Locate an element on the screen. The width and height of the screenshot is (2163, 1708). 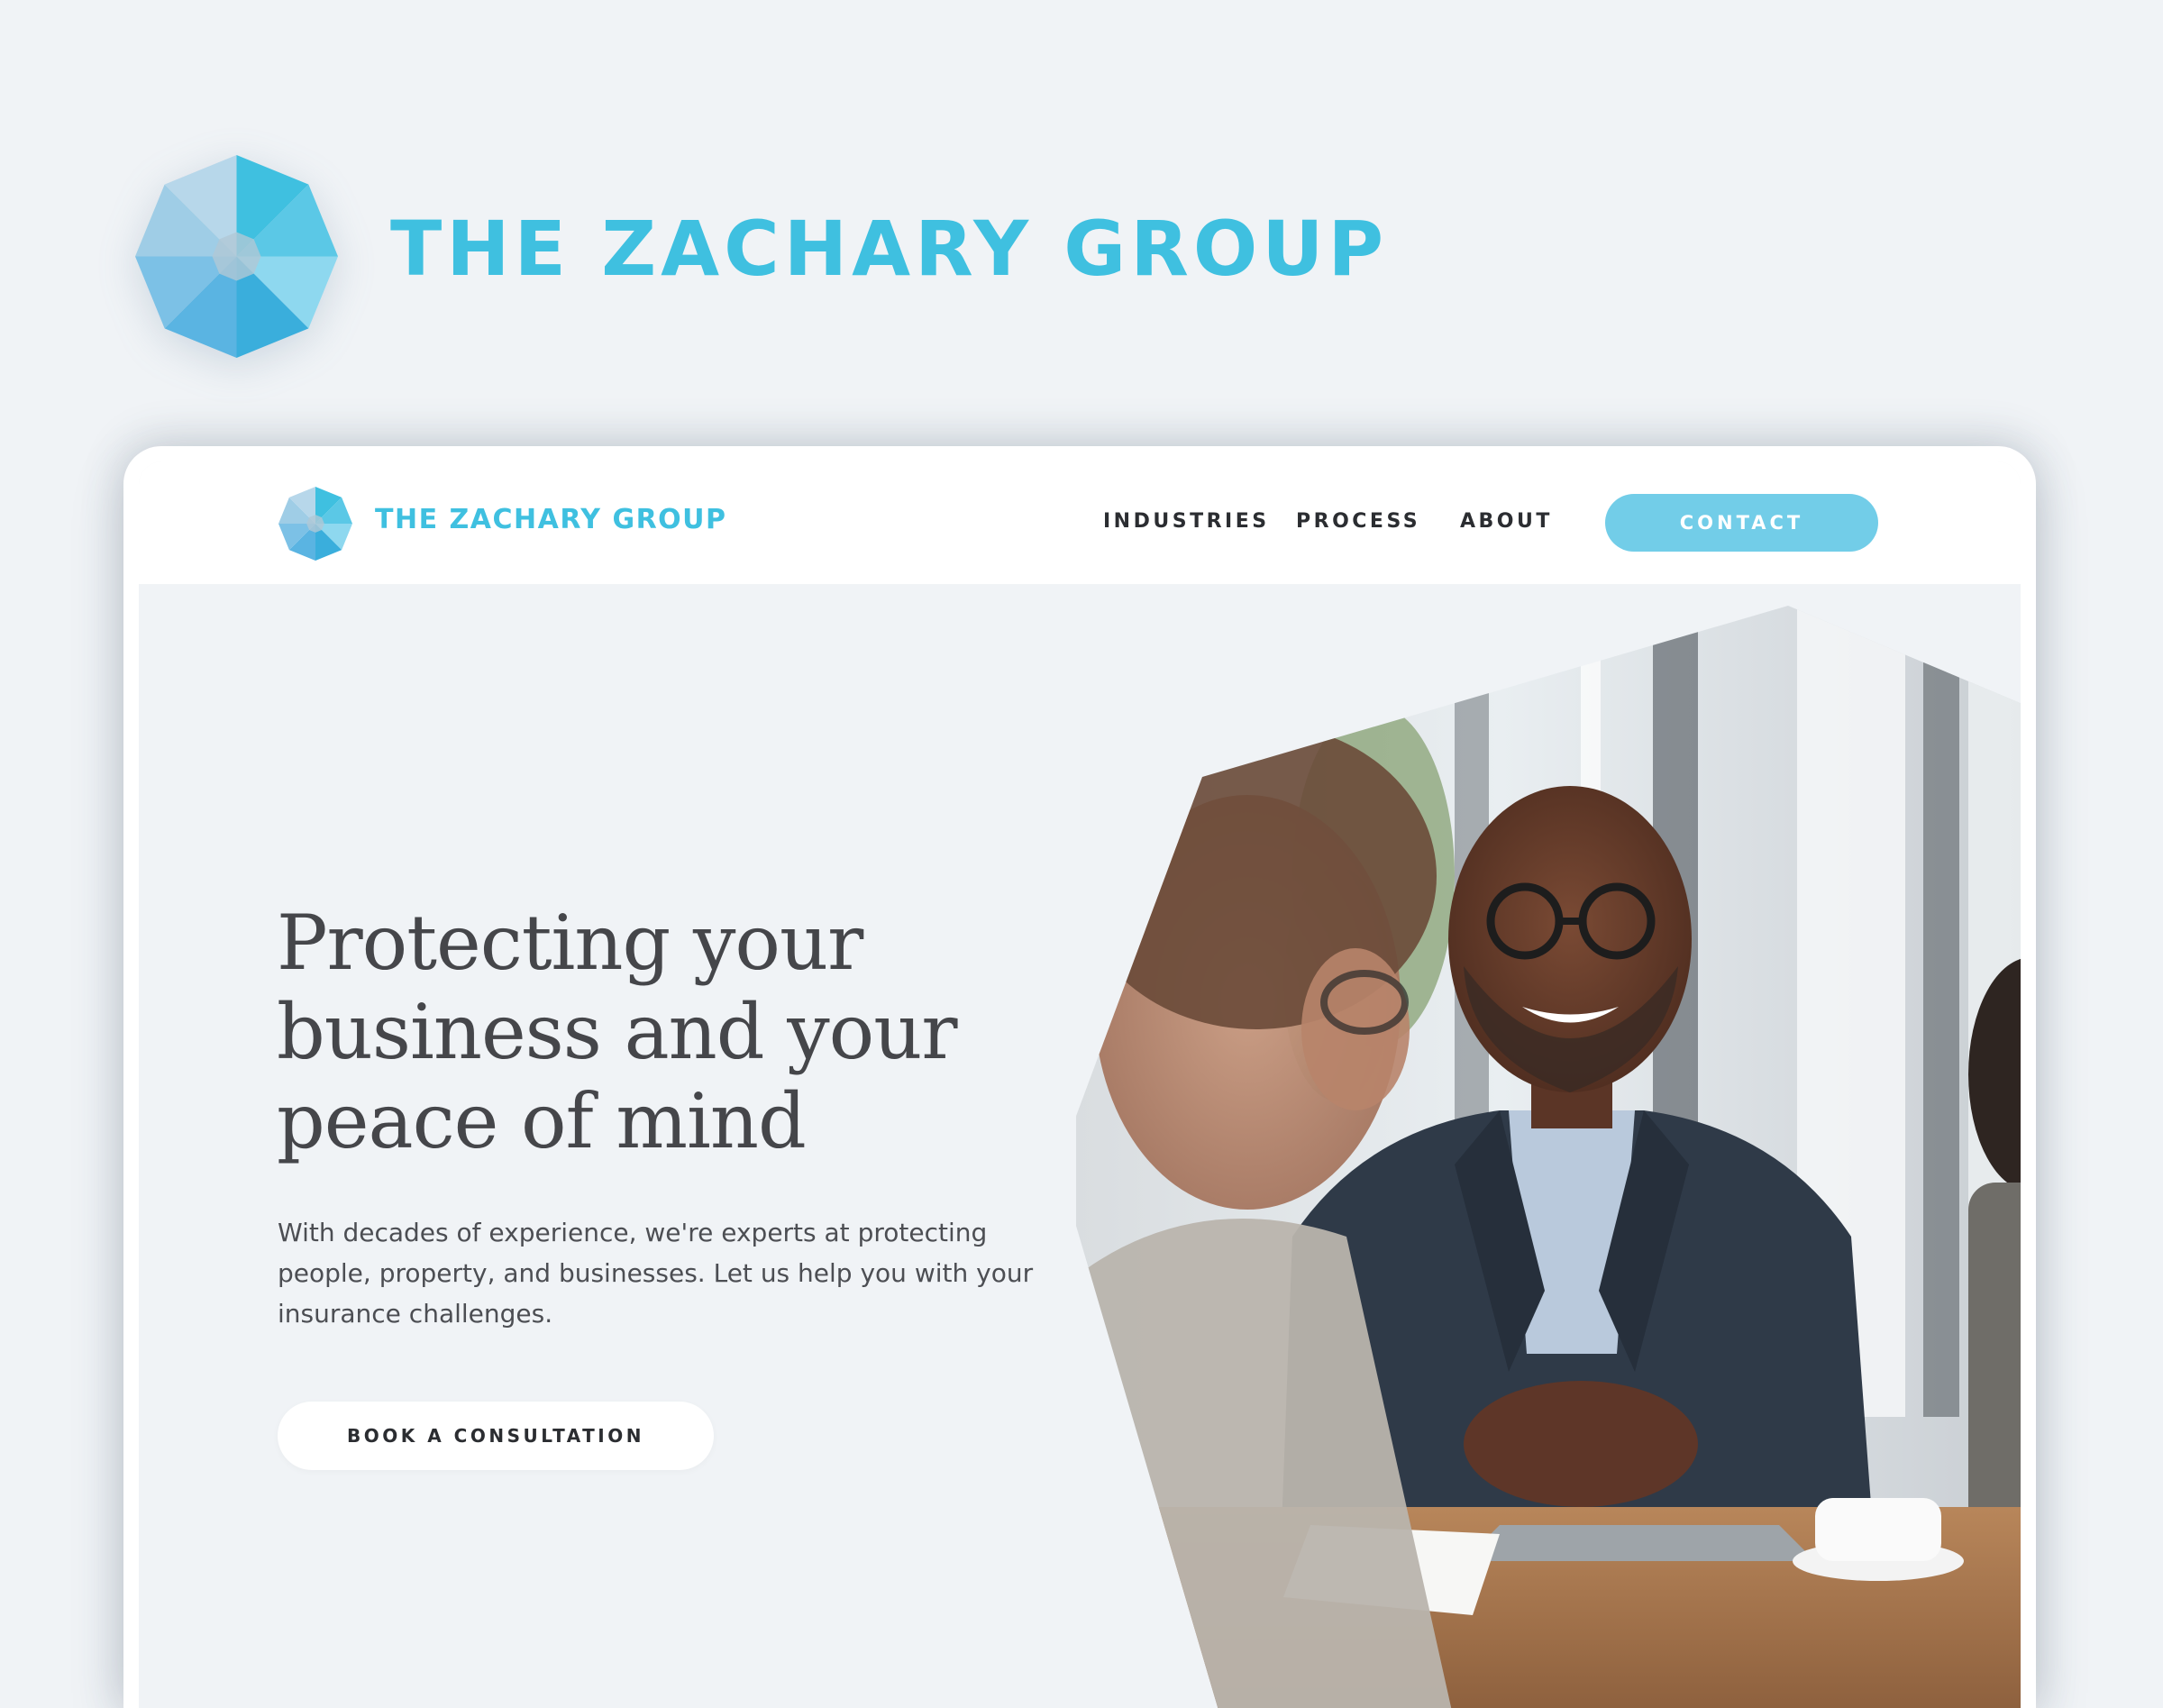
nav-link-about: ABOUT is located at coordinates (1506, 522).